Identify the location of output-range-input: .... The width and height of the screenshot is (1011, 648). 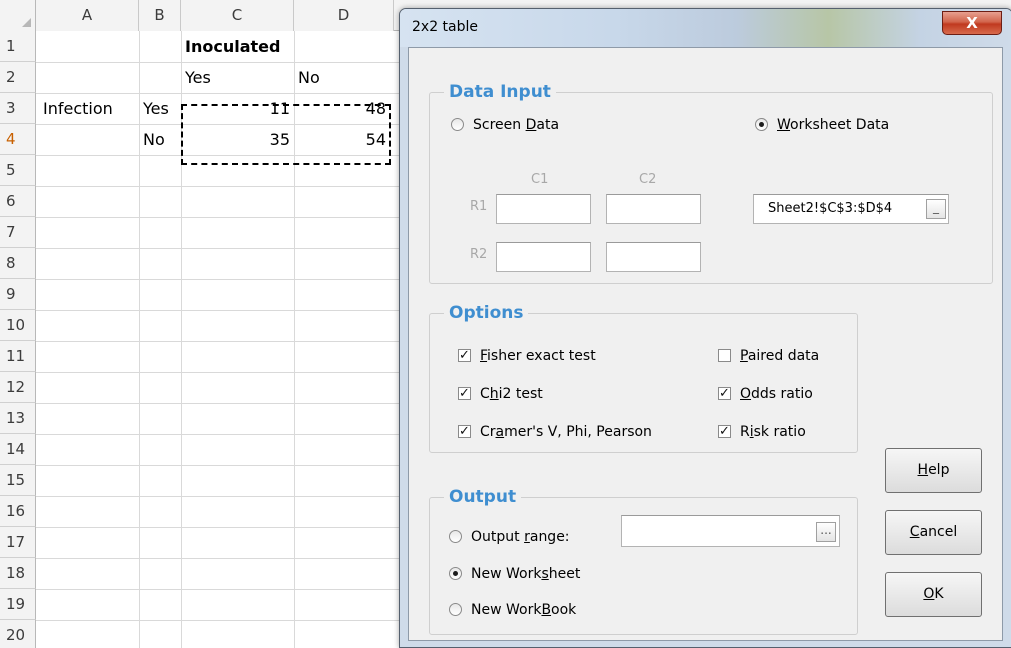
(730, 531).